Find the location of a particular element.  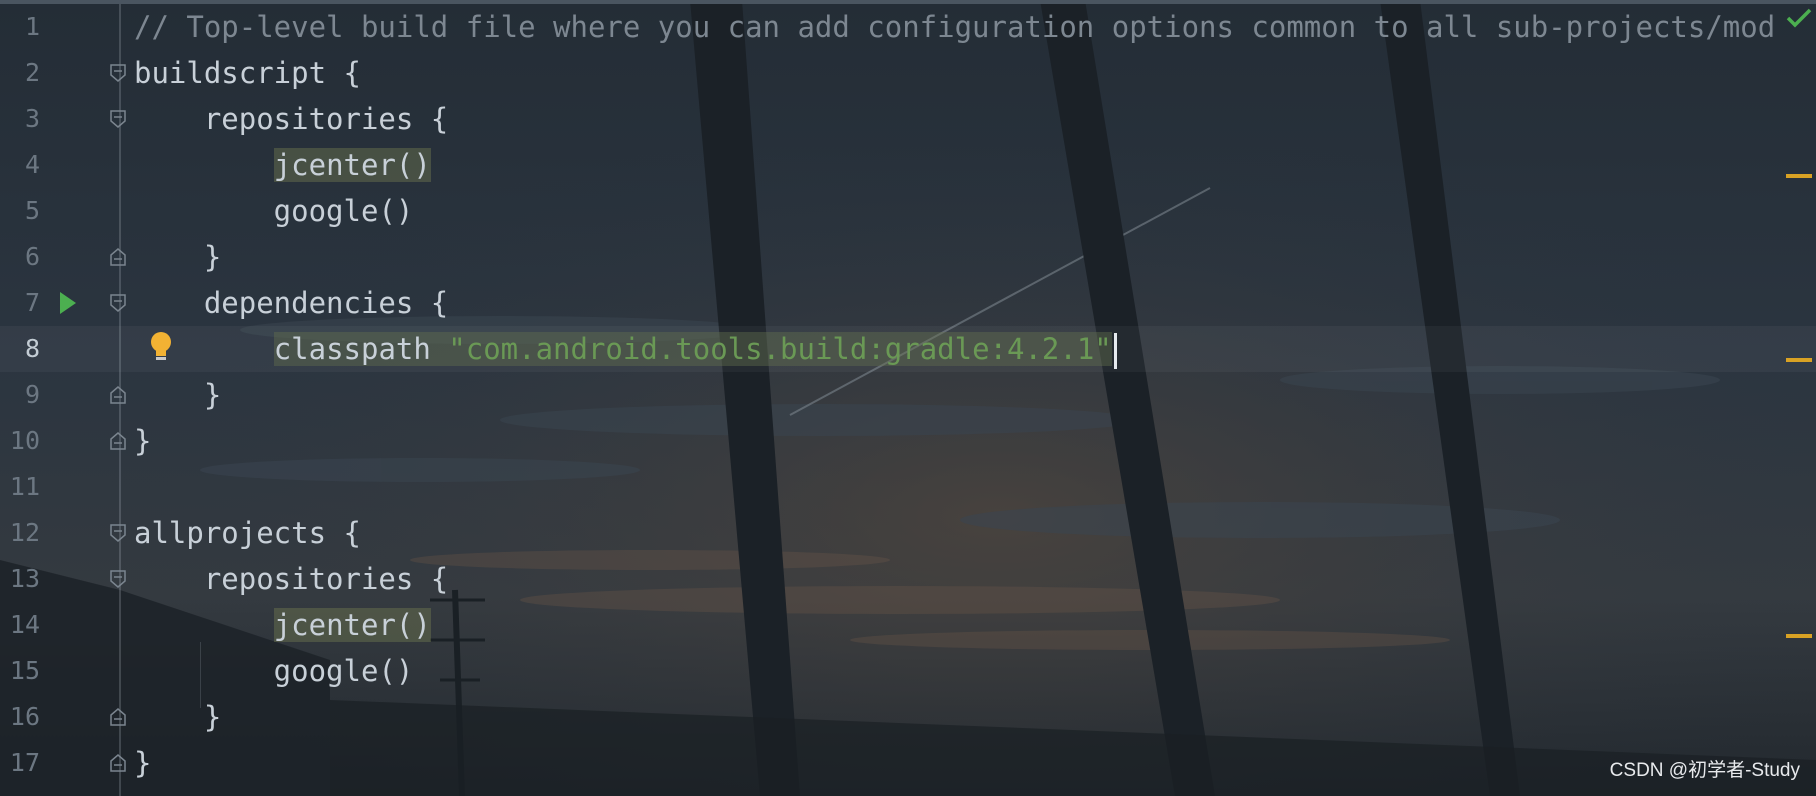

code-line-16: 16 } is located at coordinates (908, 717).